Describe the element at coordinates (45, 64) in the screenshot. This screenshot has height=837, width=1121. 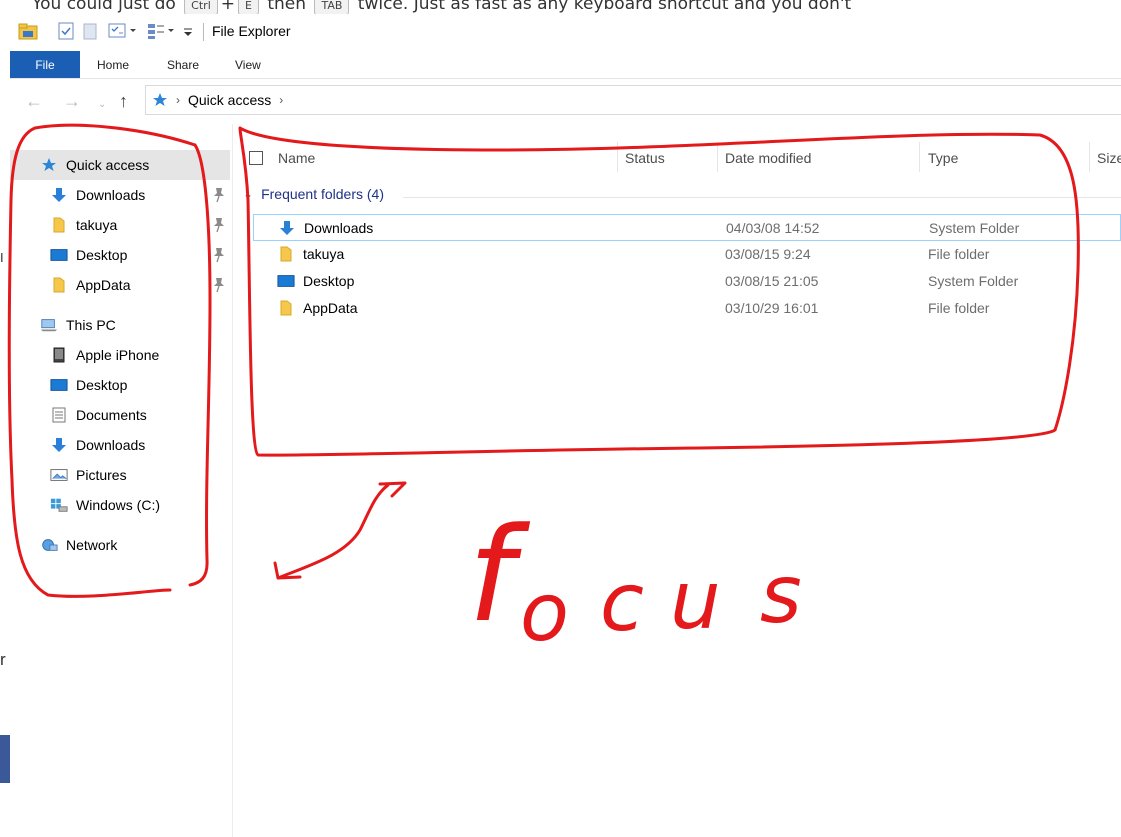
I see `tab-file: File` at that location.